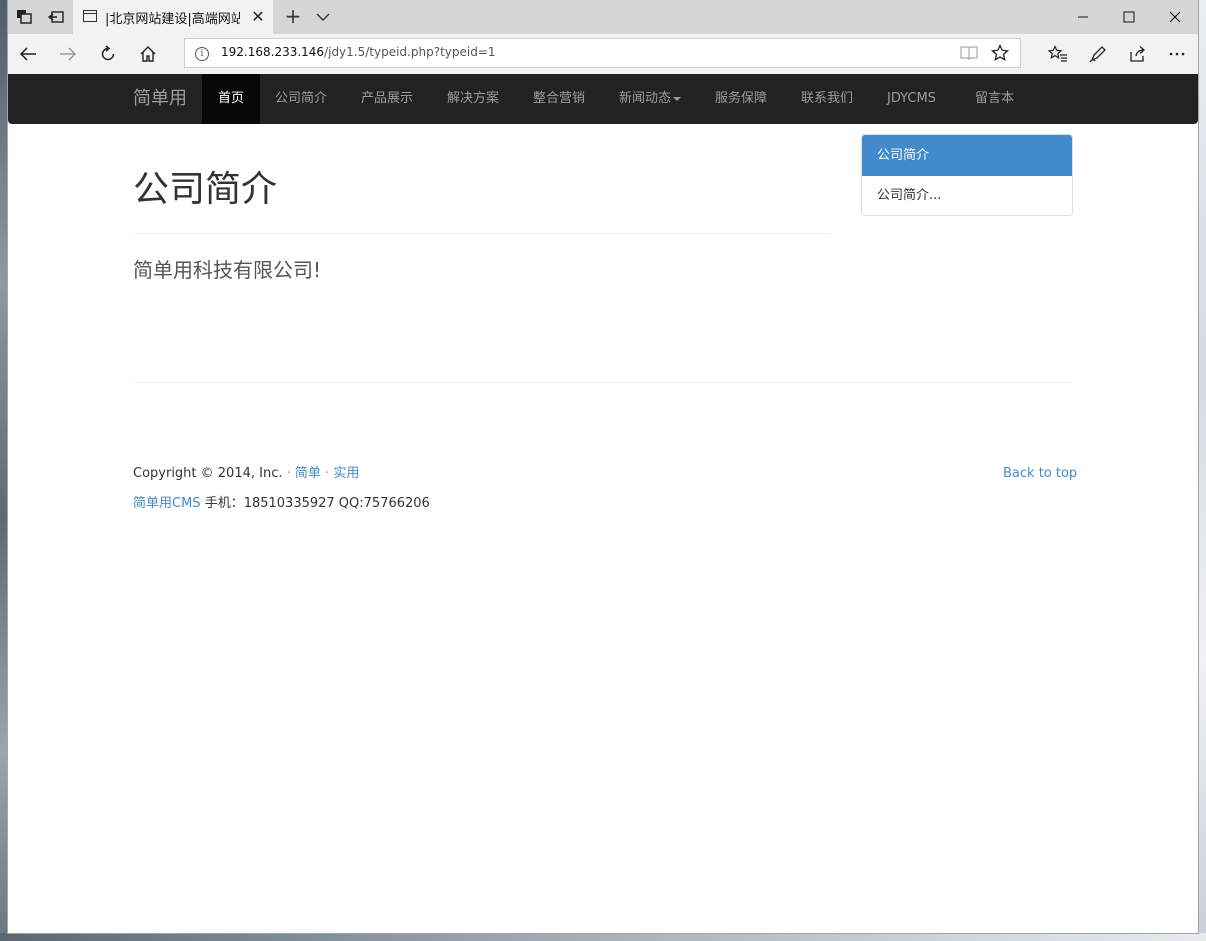 This screenshot has height=941, width=1206. I want to click on page-title: 公司简介, so click(205, 189).